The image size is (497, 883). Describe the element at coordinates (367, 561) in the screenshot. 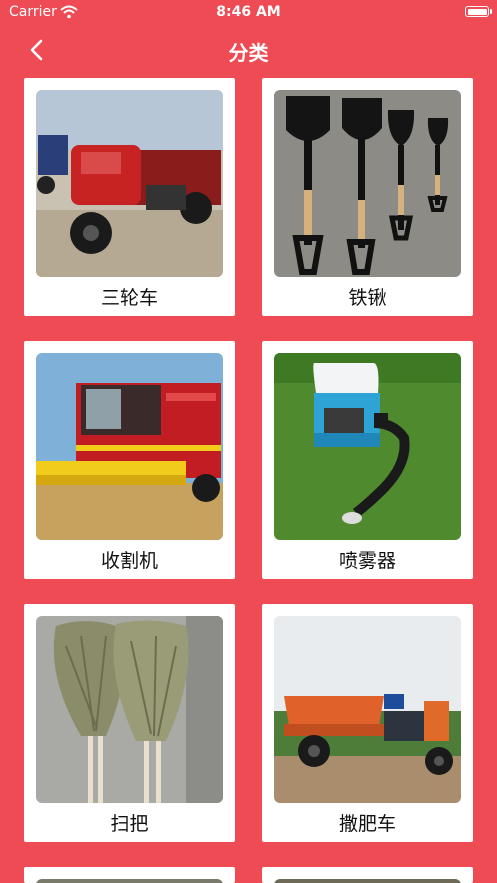

I see `category-label: 喷雾器` at that location.